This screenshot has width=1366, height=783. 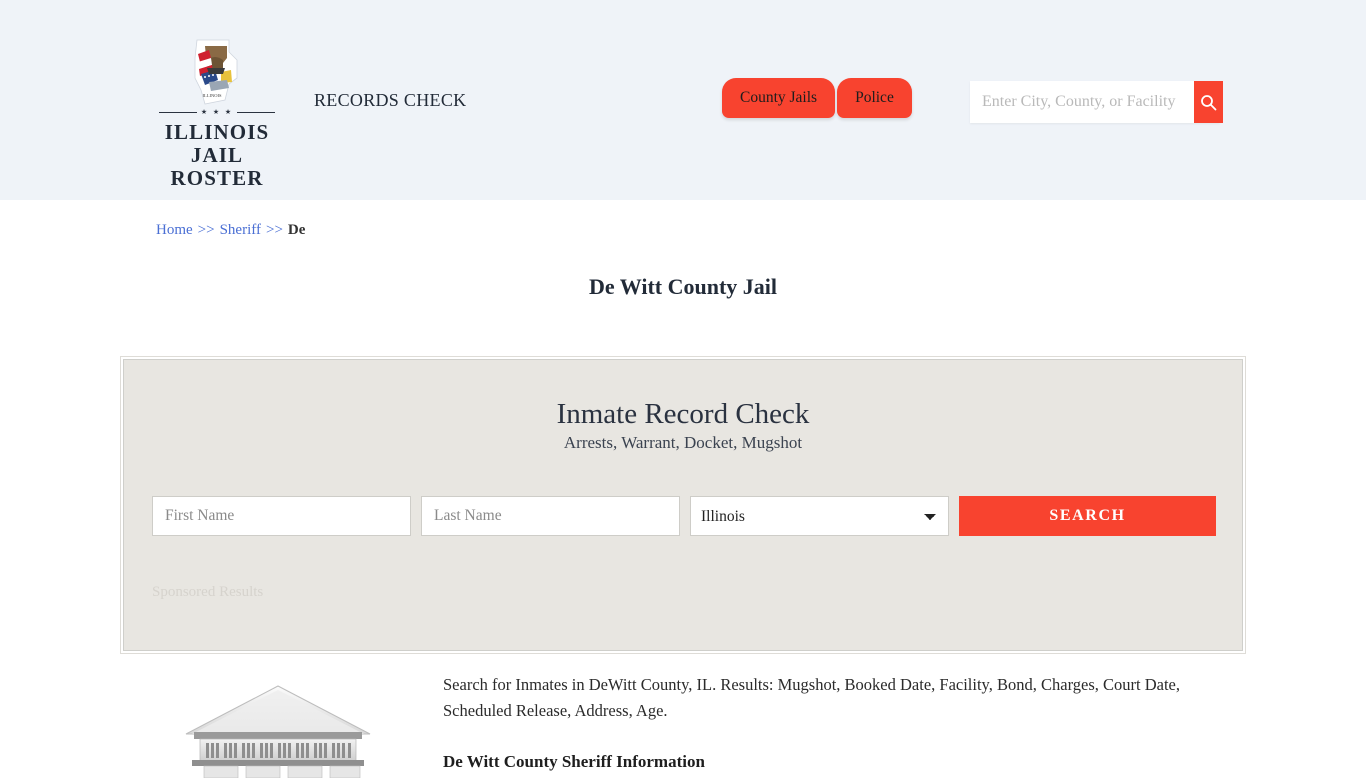 I want to click on header-search-input, so click(x=1082, y=102).